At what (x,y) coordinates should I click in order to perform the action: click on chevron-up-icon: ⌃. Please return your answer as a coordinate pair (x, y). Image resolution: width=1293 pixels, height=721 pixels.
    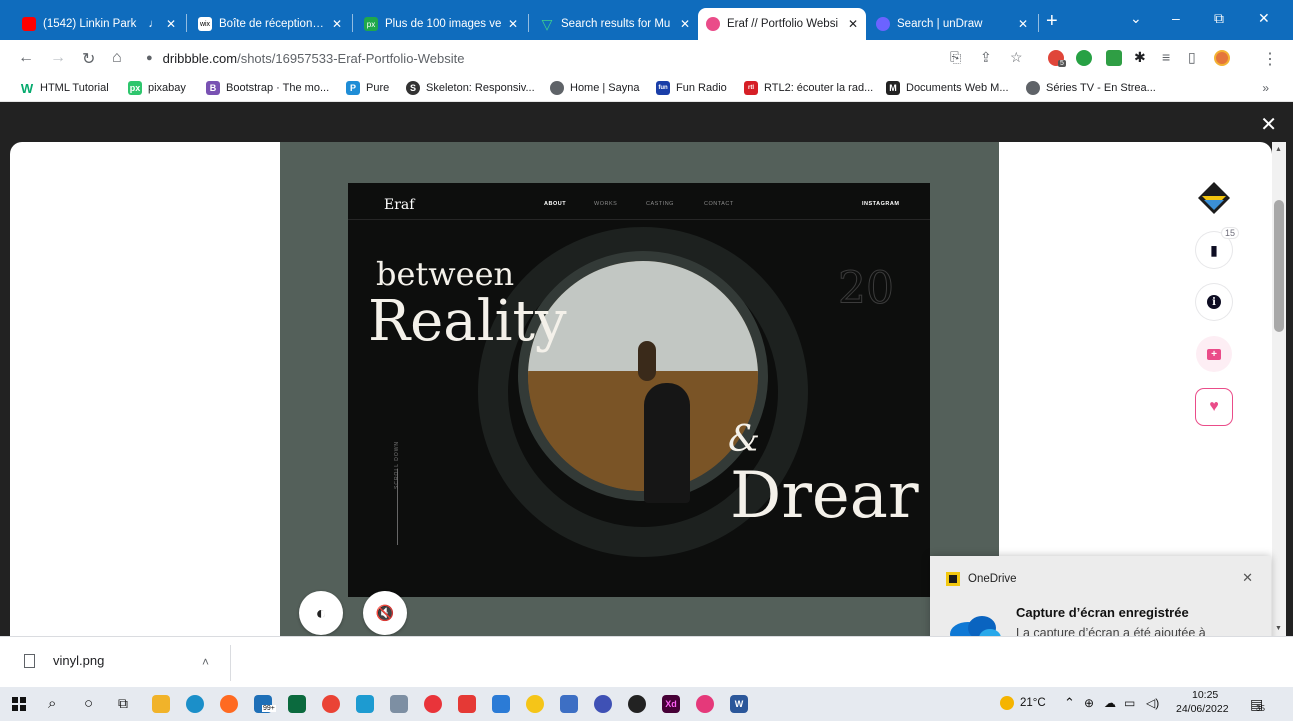
    Looking at the image, I should click on (1069, 703).